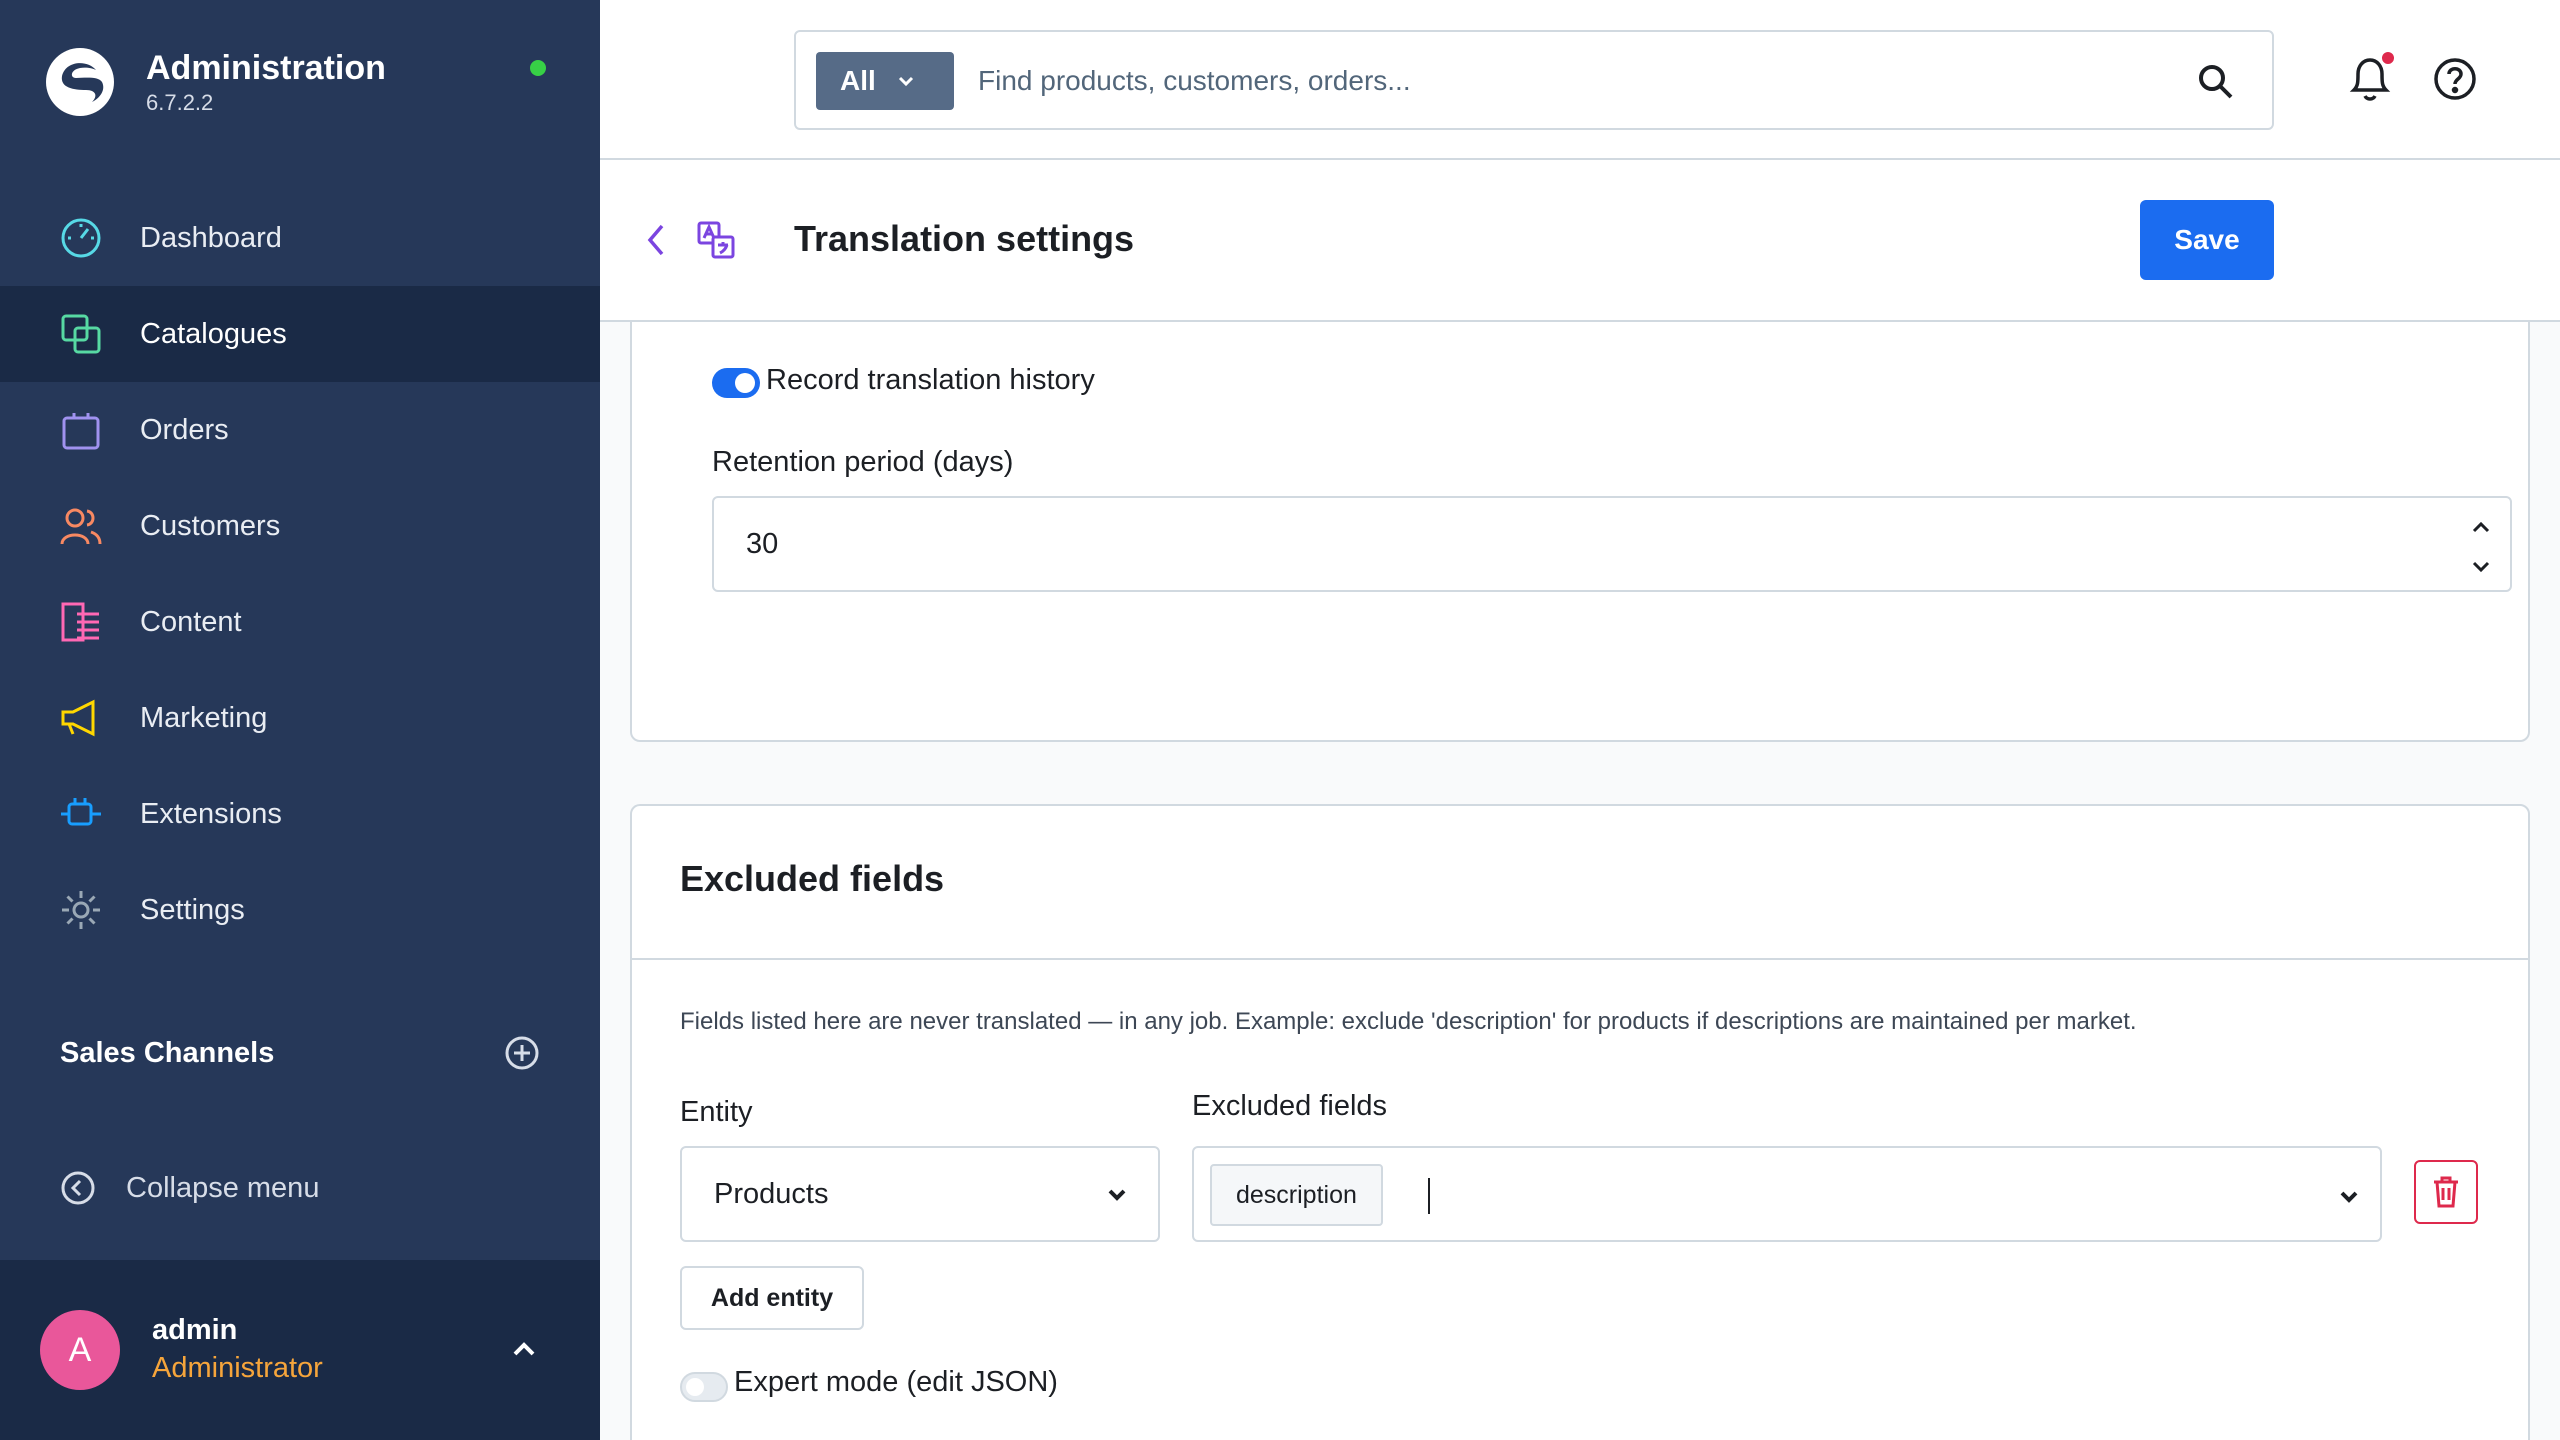 The image size is (2560, 1440). Describe the element at coordinates (704, 1387) in the screenshot. I see `expert-mode-toggle` at that location.